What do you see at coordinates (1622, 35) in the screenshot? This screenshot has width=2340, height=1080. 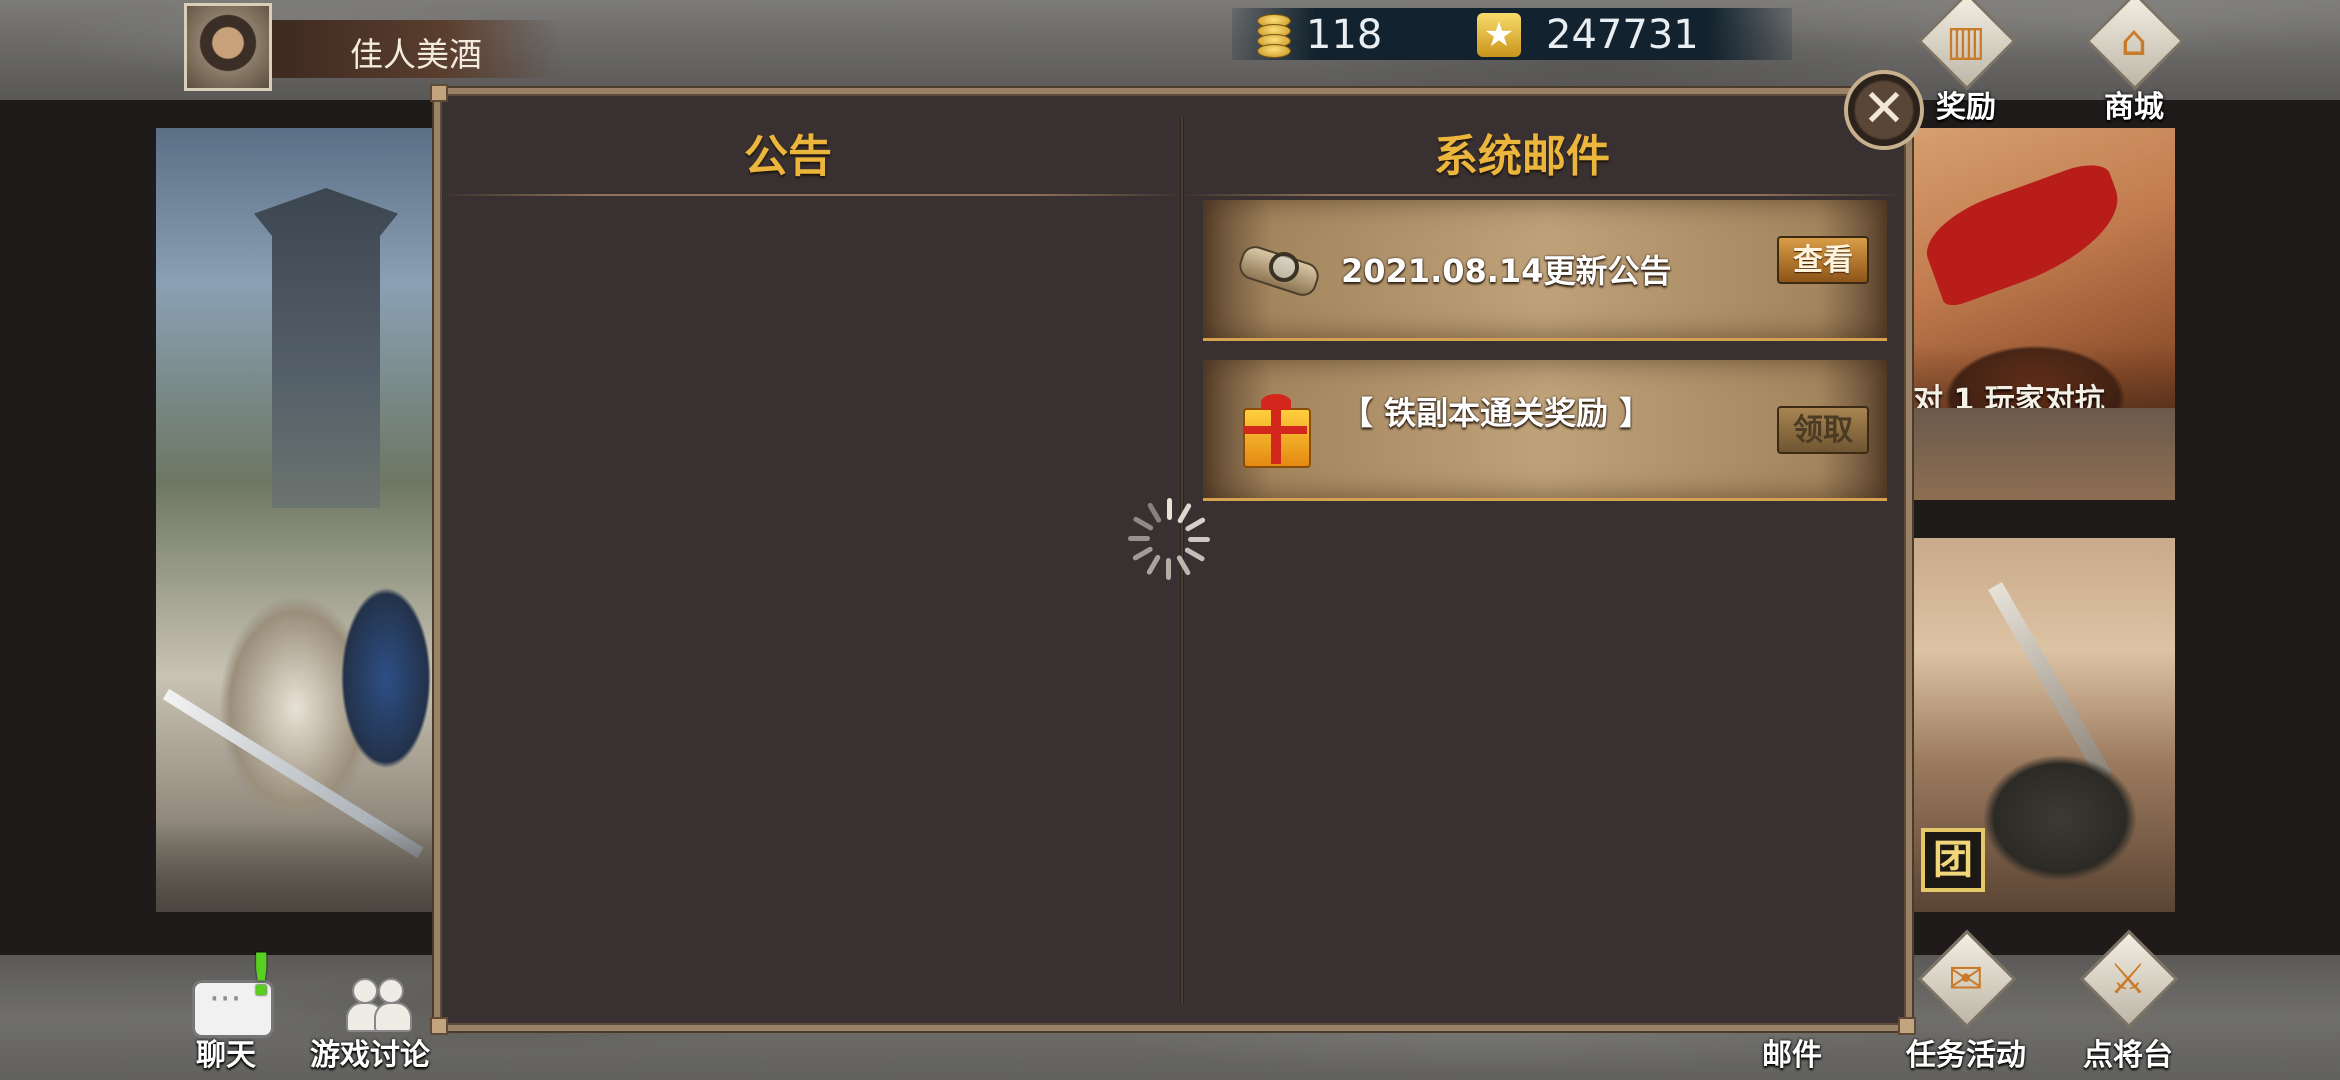 I see `star-count: 247731` at bounding box center [1622, 35].